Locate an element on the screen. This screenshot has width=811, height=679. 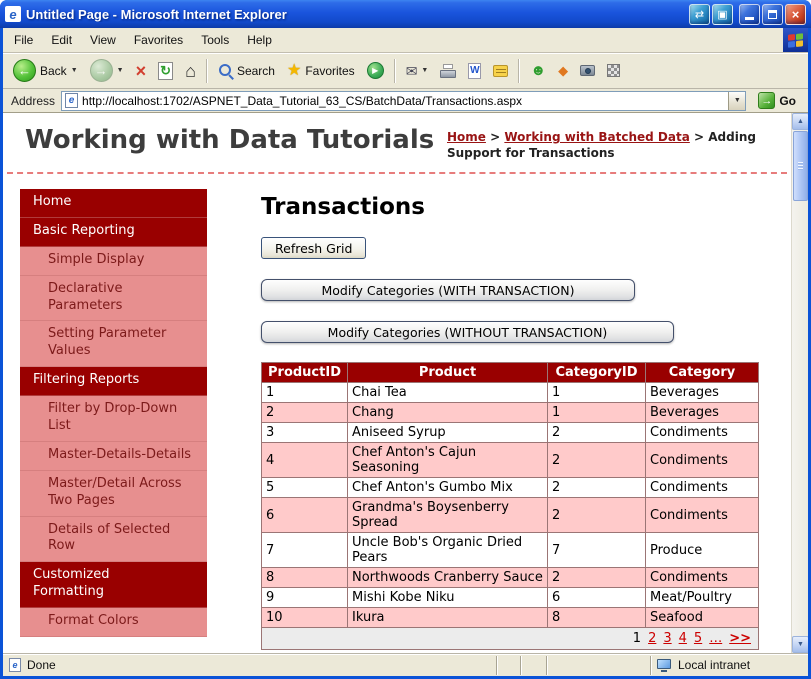
scrollbar-thumb is located at coordinates (800, 166).